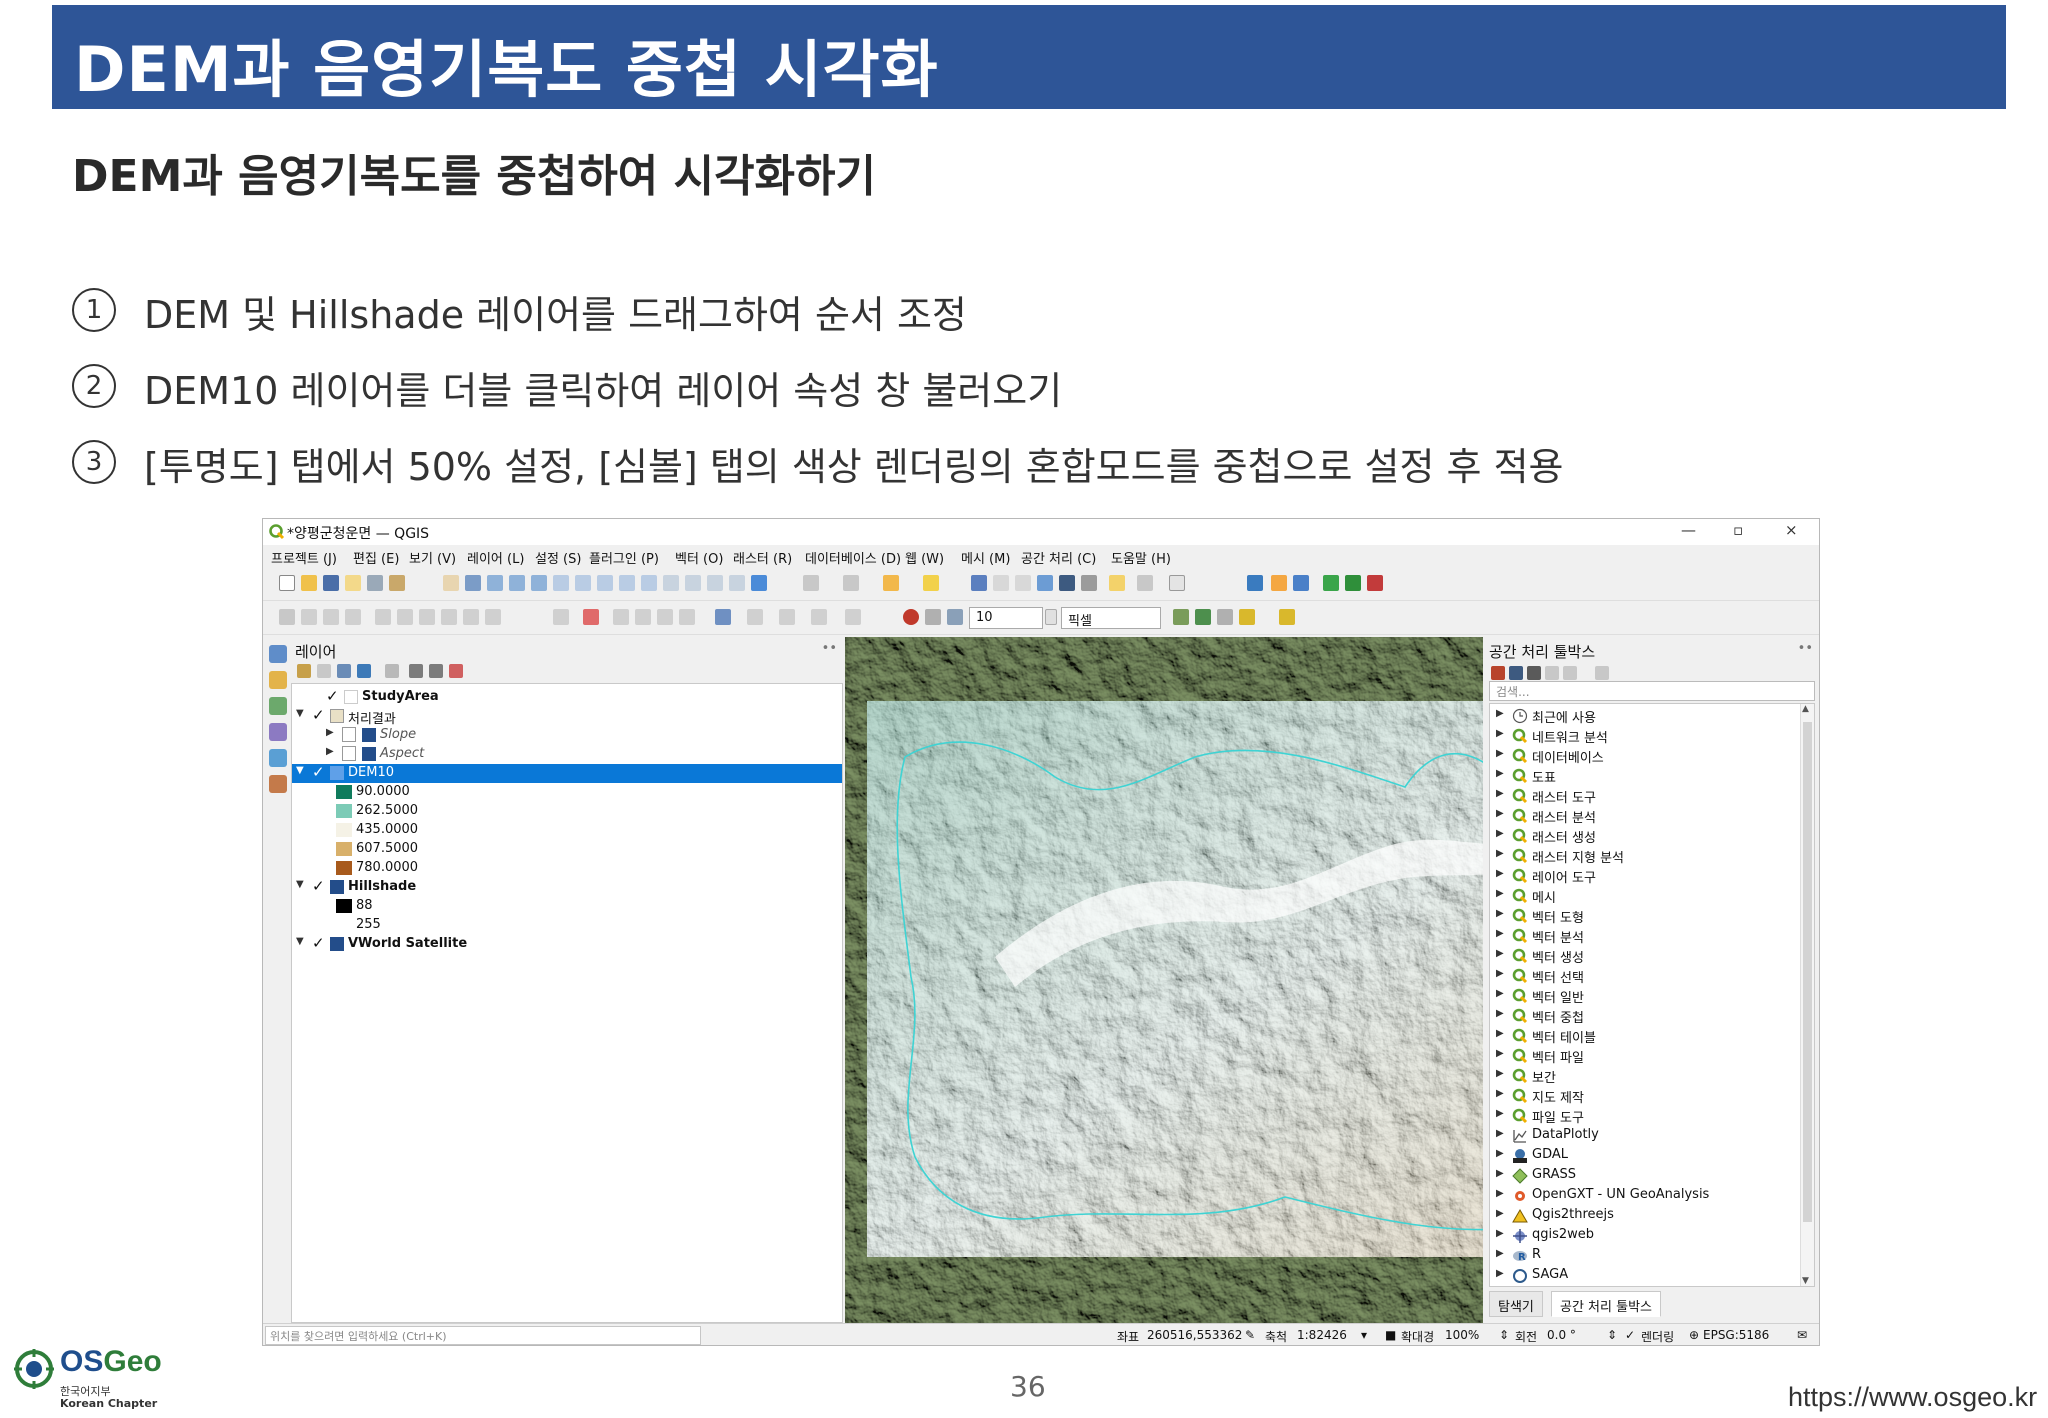  Describe the element at coordinates (331, 617) in the screenshot. I see `save-edits-icon` at that location.